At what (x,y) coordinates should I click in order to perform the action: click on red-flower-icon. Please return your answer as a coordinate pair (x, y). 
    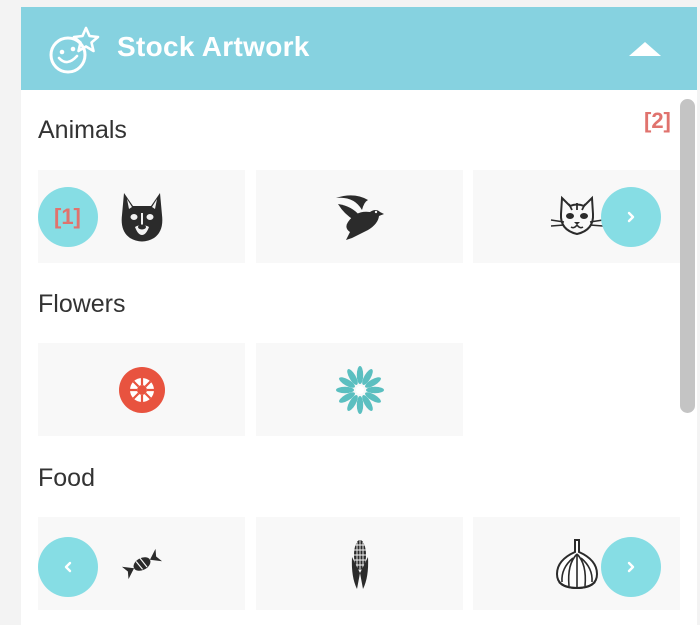
    Looking at the image, I should click on (141, 389).